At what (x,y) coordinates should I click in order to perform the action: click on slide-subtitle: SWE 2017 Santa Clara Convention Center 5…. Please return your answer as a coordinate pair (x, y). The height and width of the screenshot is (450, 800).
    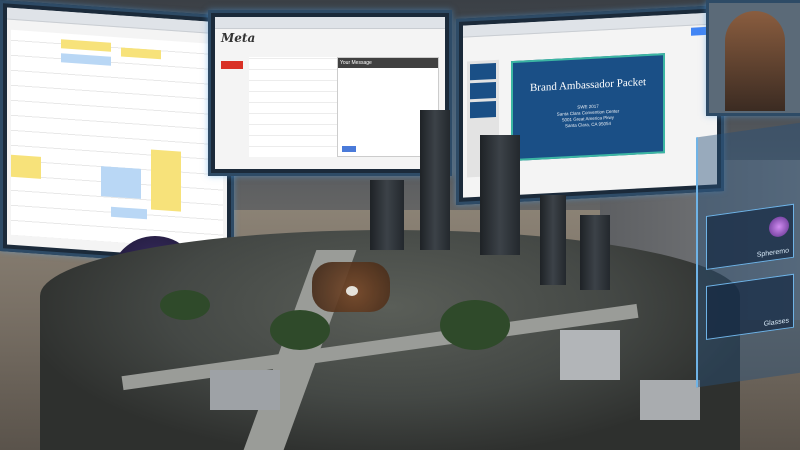
    Looking at the image, I should click on (588, 116).